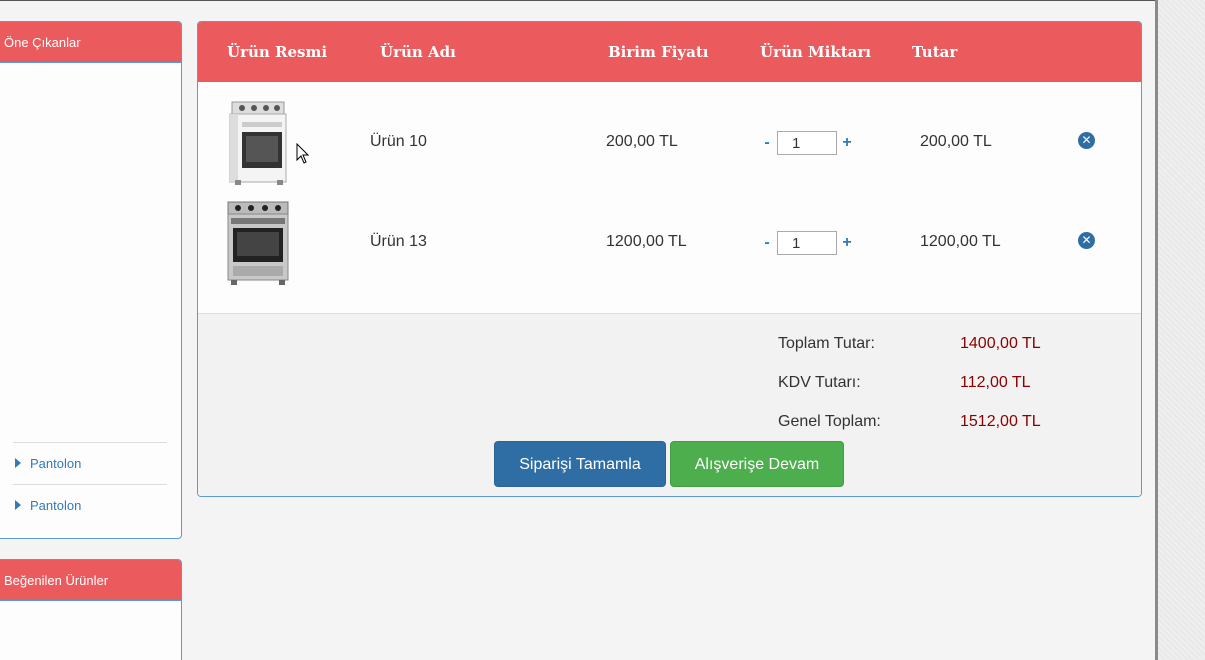 The image size is (1205, 660). Describe the element at coordinates (580, 464) in the screenshot. I see `complete-order-button: Siparişi Tamamla` at that location.